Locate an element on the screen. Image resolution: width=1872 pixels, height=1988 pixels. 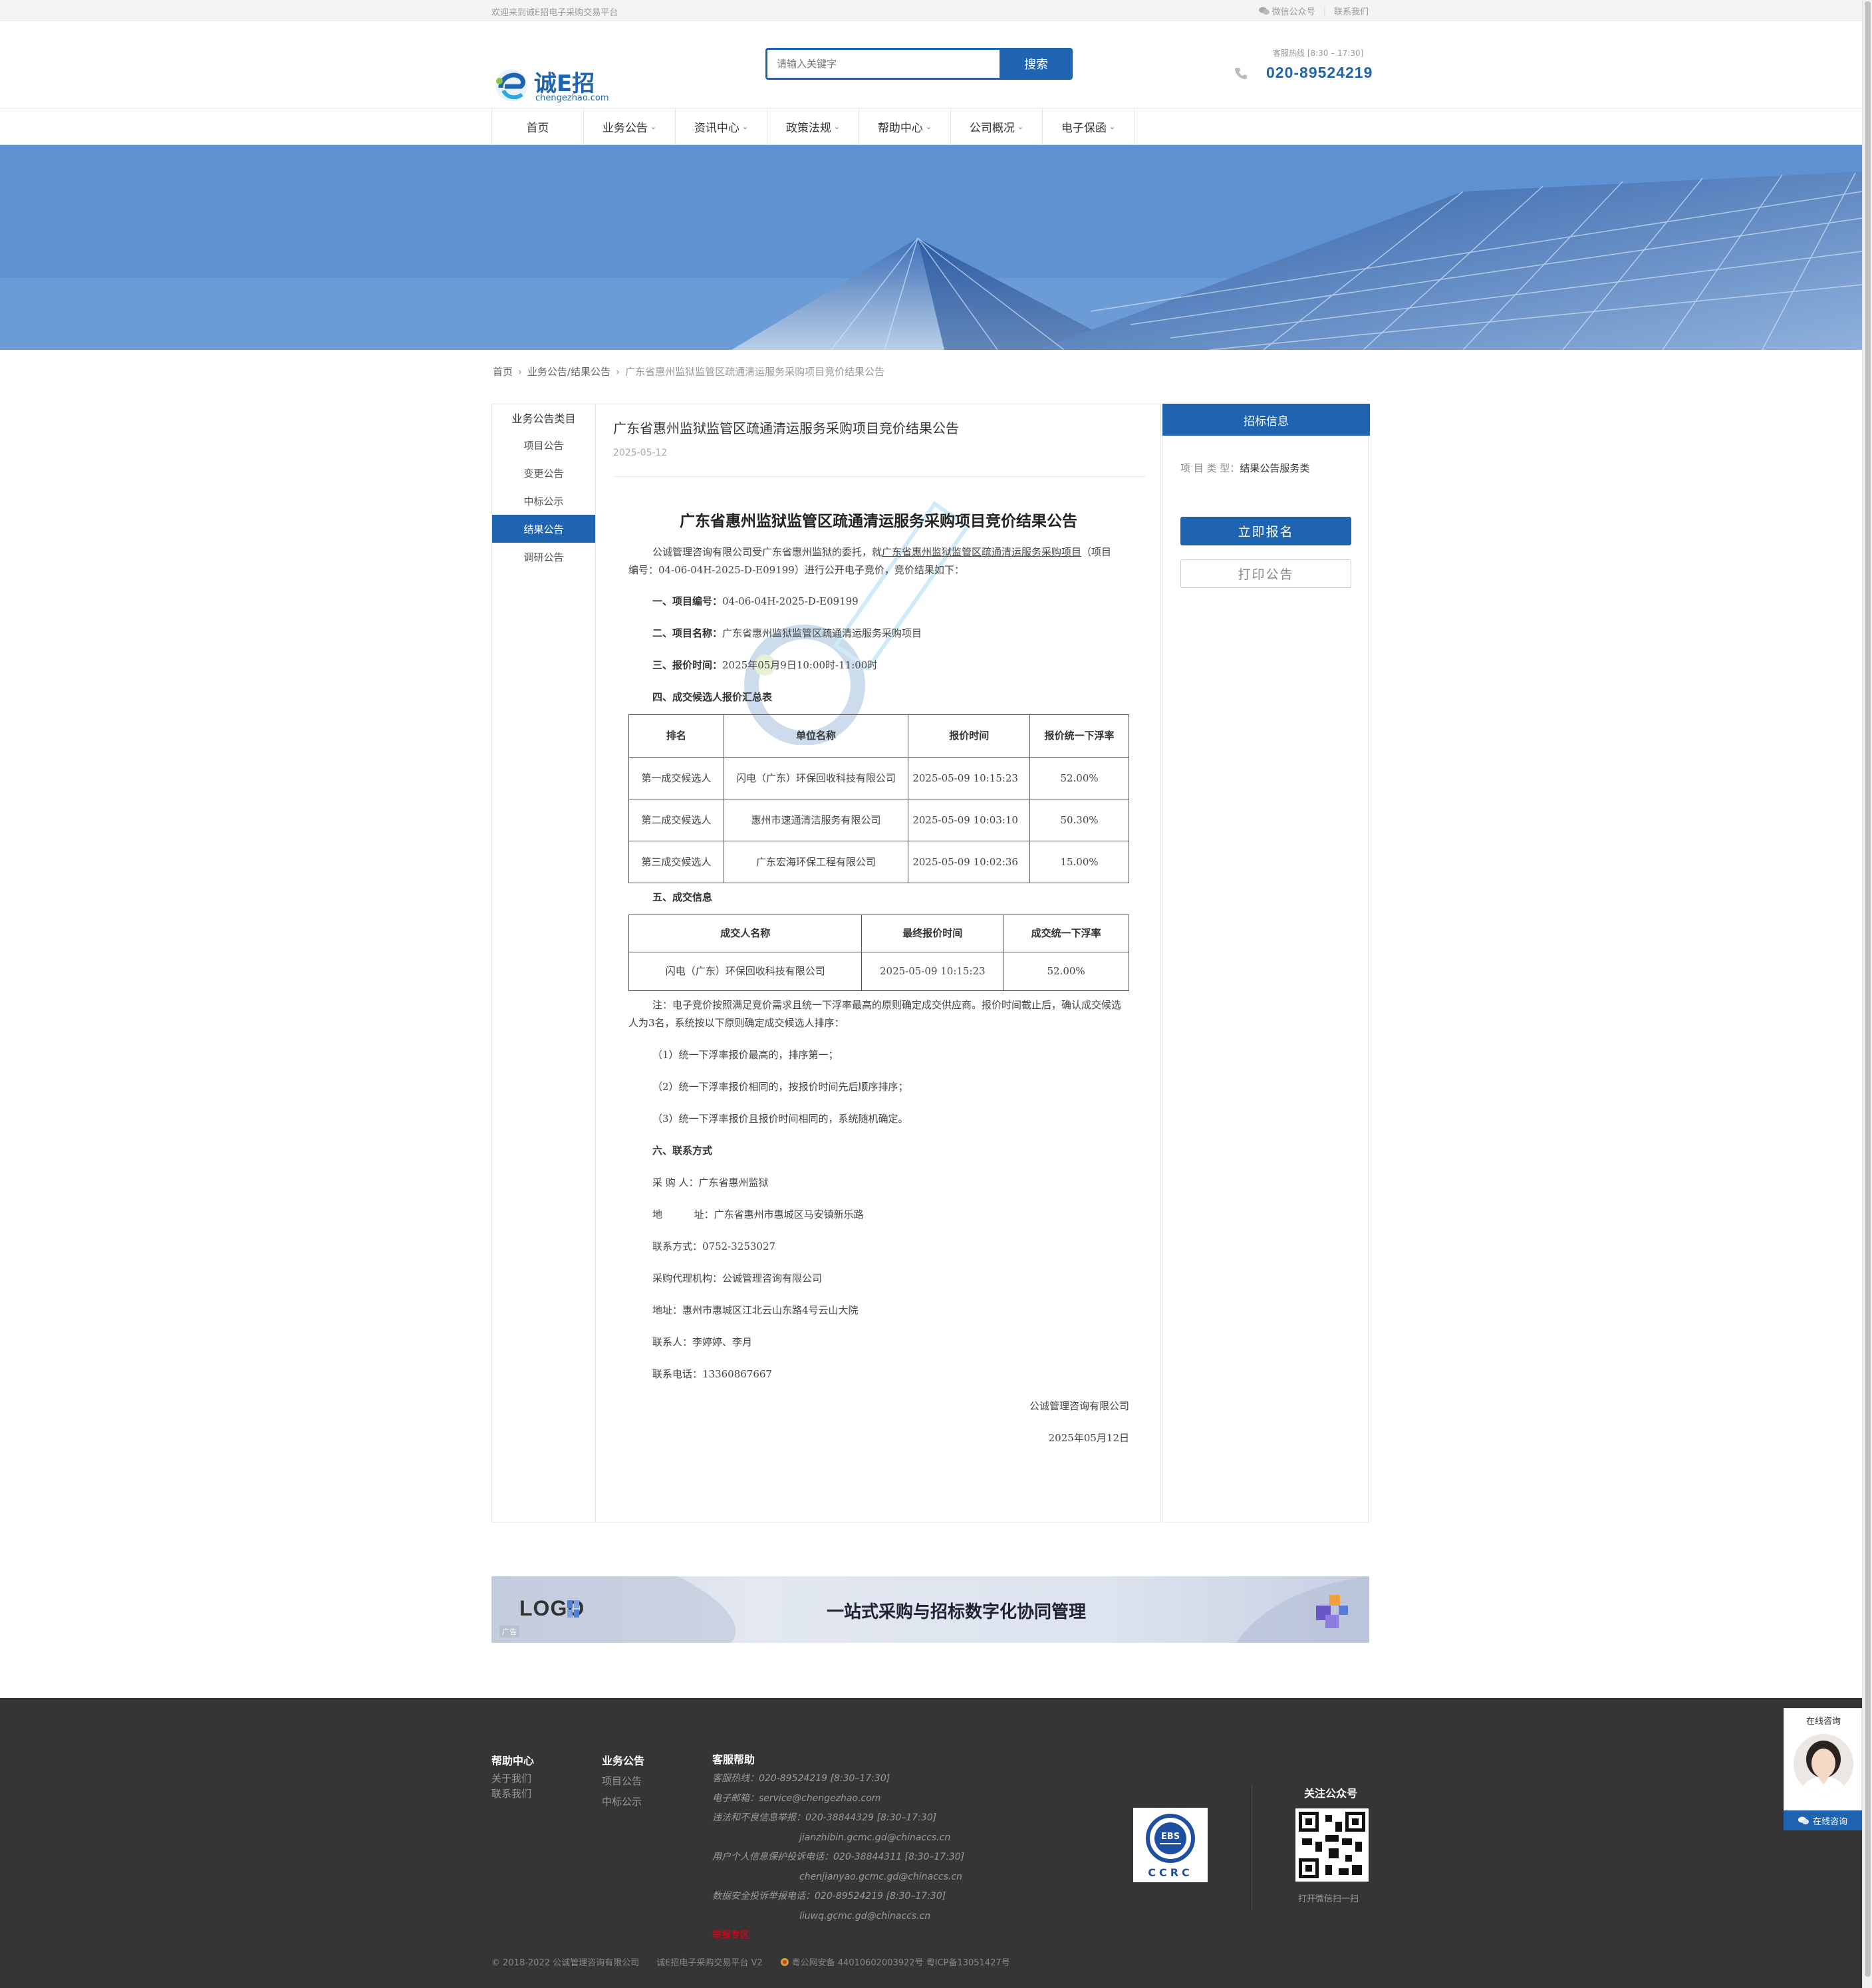
footer-link: 关于我们 is located at coordinates (512, 1778).